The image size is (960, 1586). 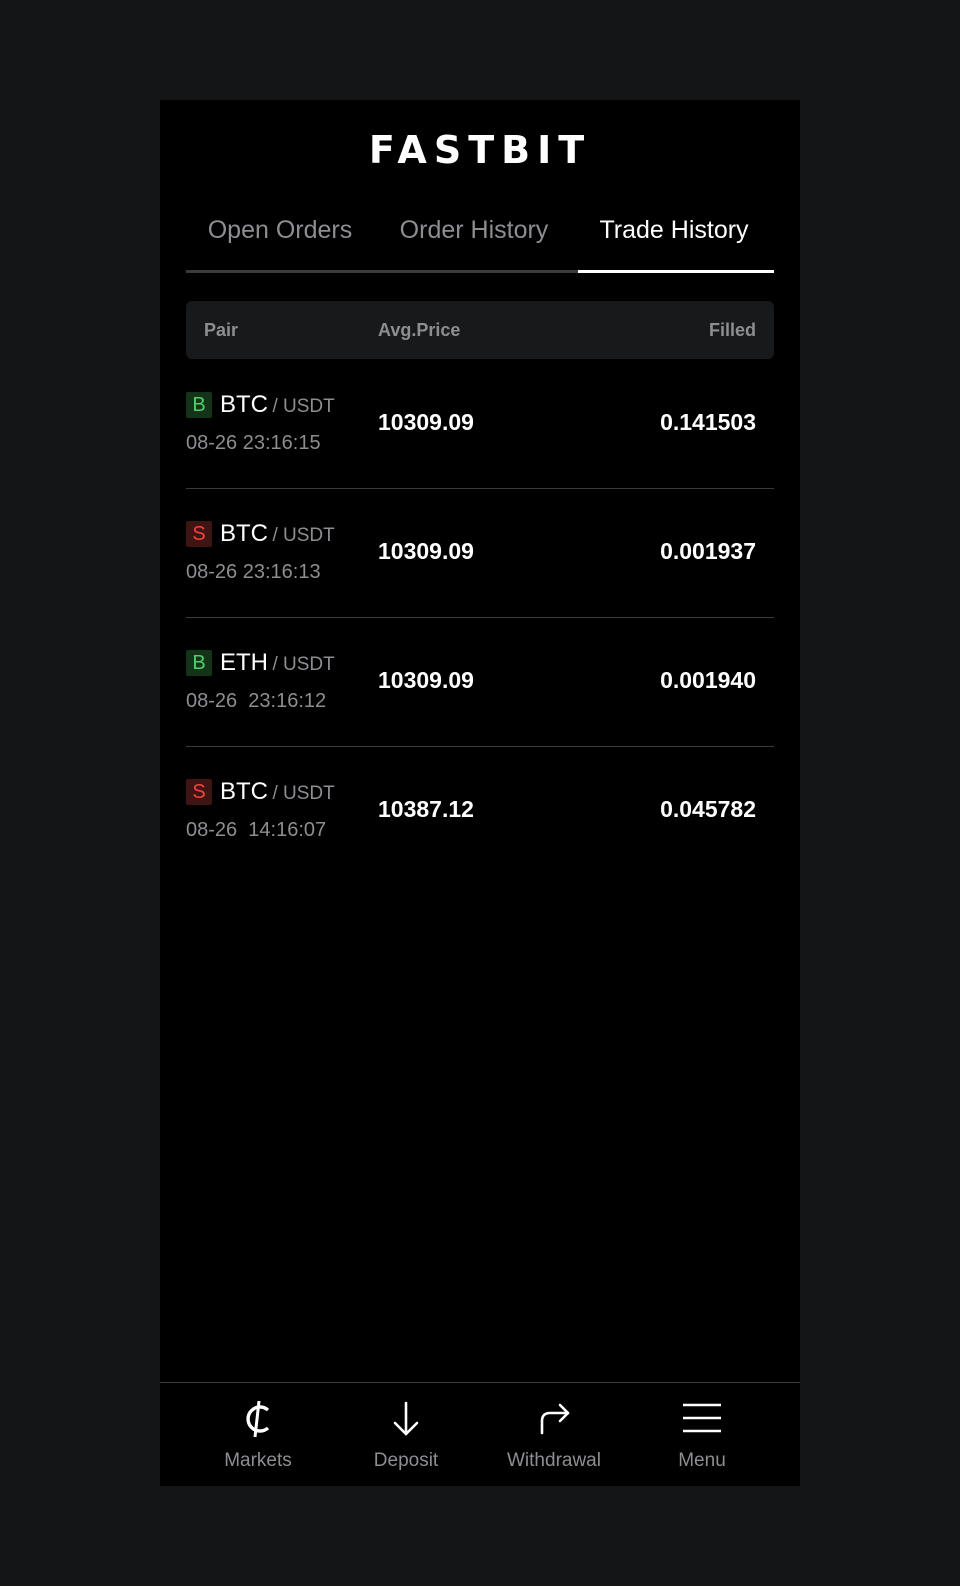 I want to click on trade-time: 08-26 23:16:15, so click(x=253, y=443).